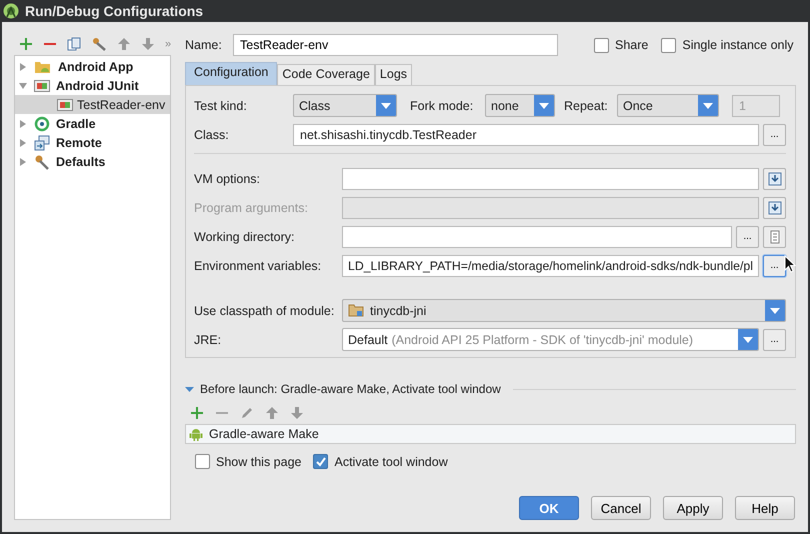  What do you see at coordinates (204, 45) in the screenshot?
I see `name-label: Name:` at bounding box center [204, 45].